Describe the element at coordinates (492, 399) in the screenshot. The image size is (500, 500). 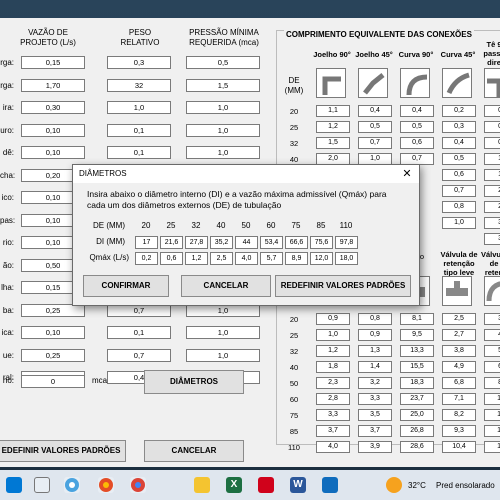
I see `equiv-length-input: 10` at that location.